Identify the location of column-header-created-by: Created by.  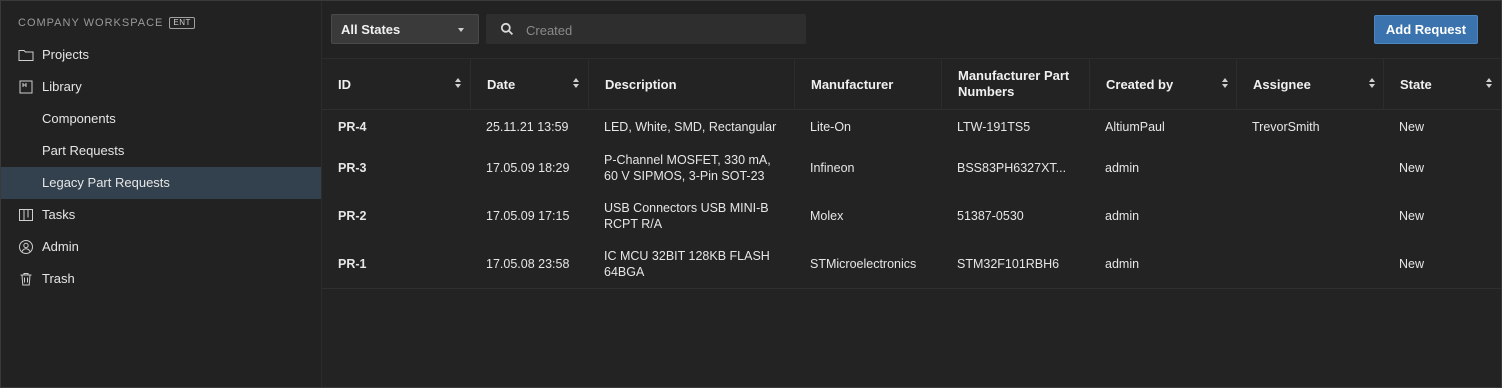
(1163, 84).